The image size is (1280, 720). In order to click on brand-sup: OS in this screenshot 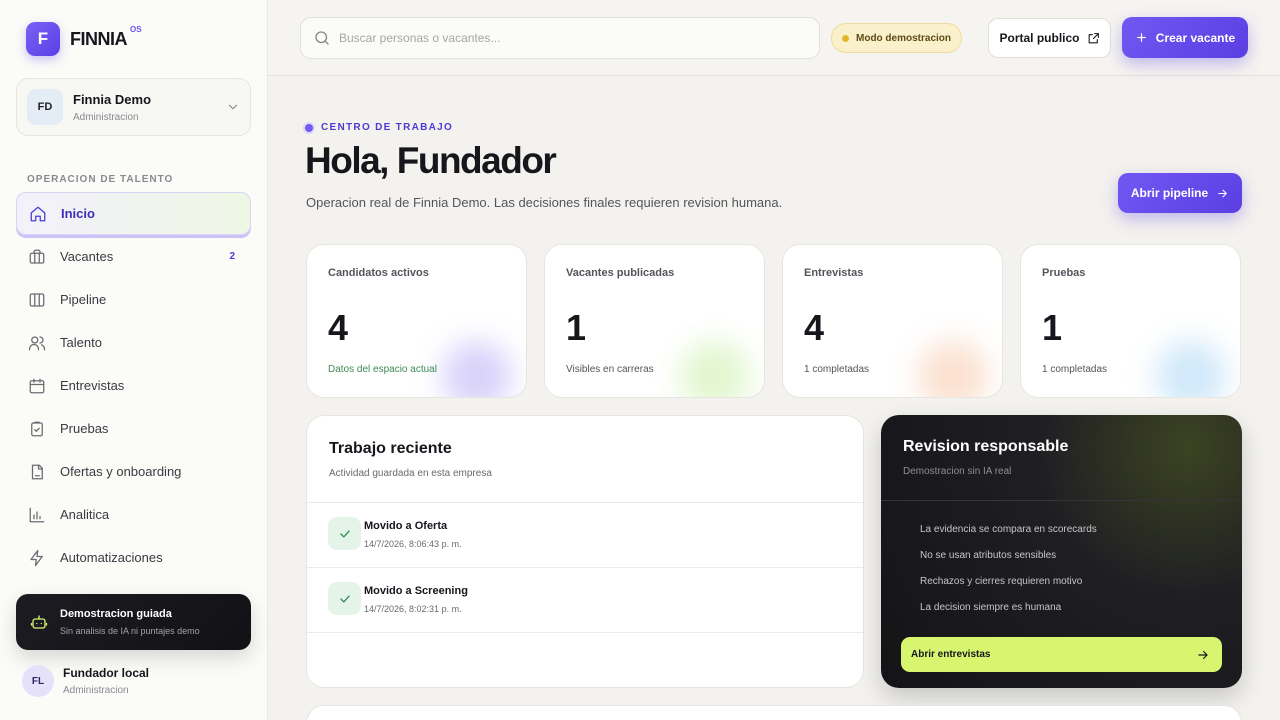, I will do `click(136, 29)`.